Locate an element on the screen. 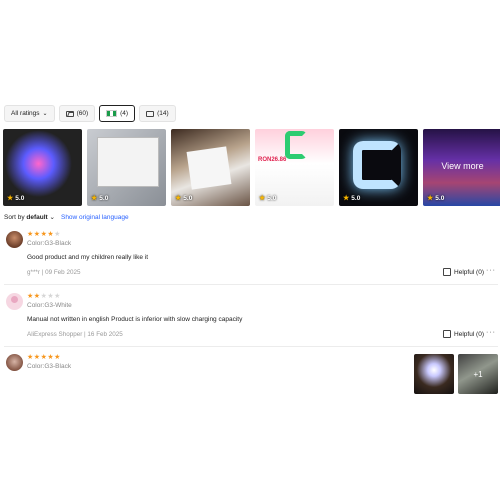 The width and height of the screenshot is (500, 500). filter-with-comments: (14) is located at coordinates (157, 113).